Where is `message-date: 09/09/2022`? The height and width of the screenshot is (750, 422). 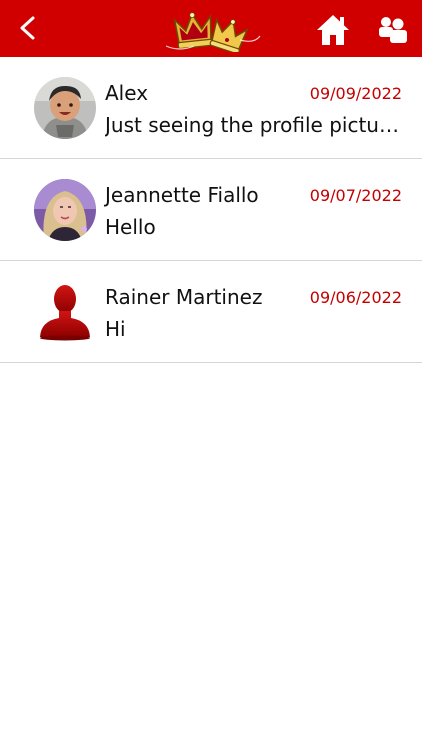 message-date: 09/09/2022 is located at coordinates (355, 93).